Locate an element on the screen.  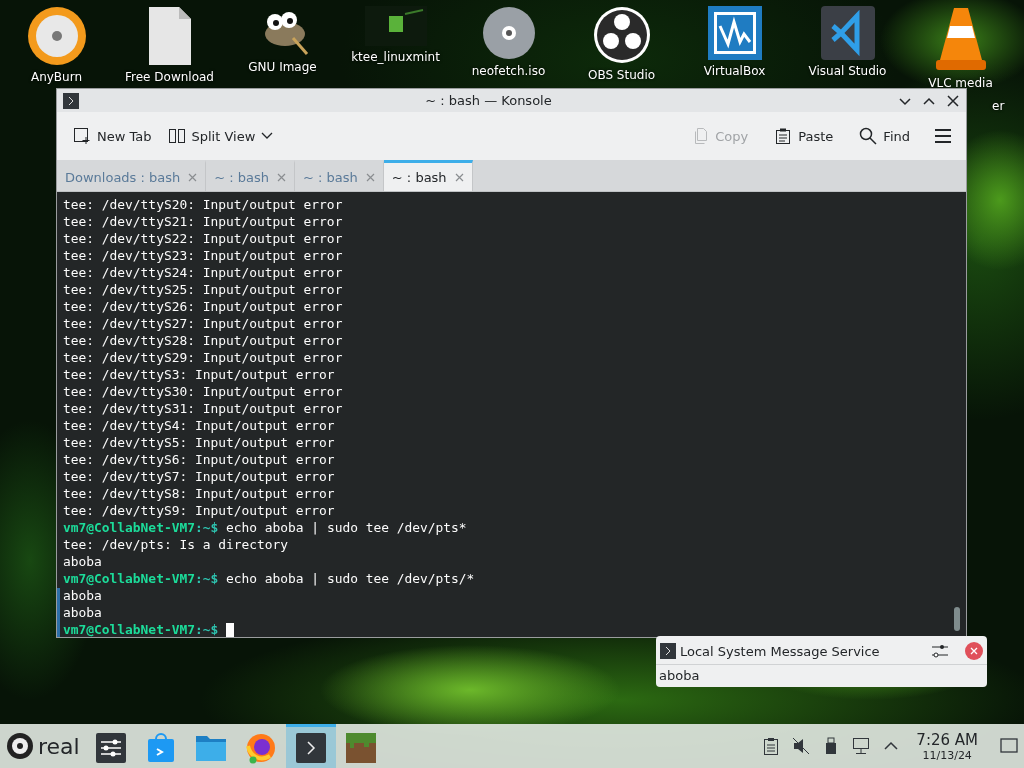
desktop-icon-label: ktee_linuxmint is located at coordinates (395, 57).